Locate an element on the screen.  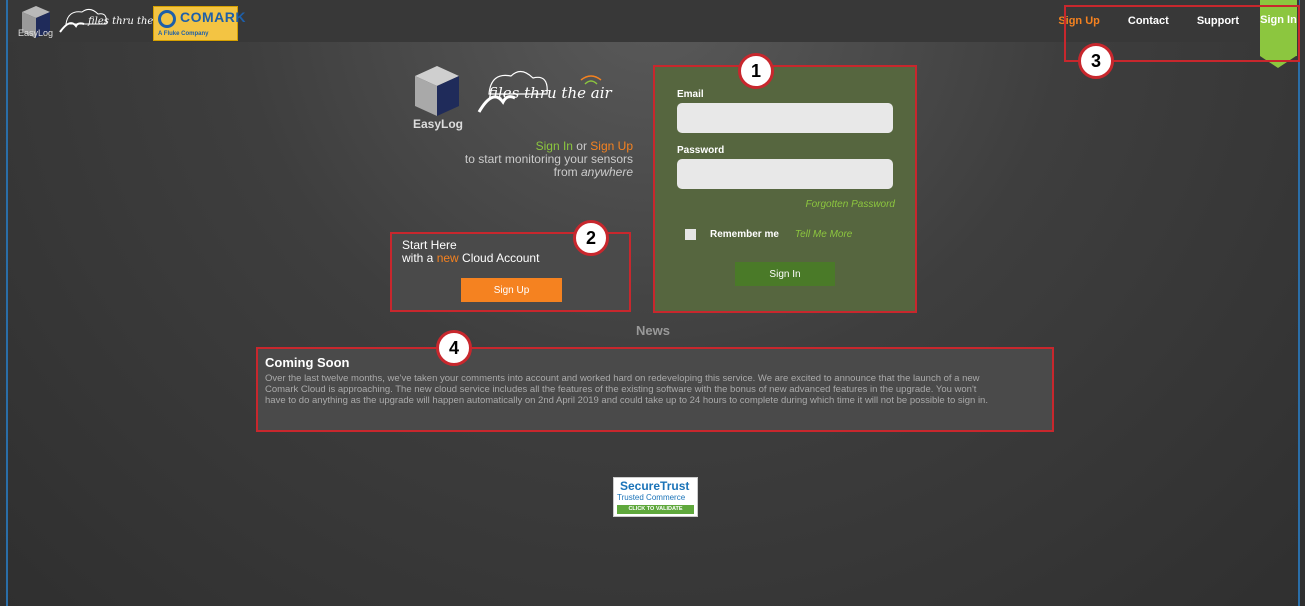
securetrust-sub: Trusted Commerce is located at coordinates (651, 497).